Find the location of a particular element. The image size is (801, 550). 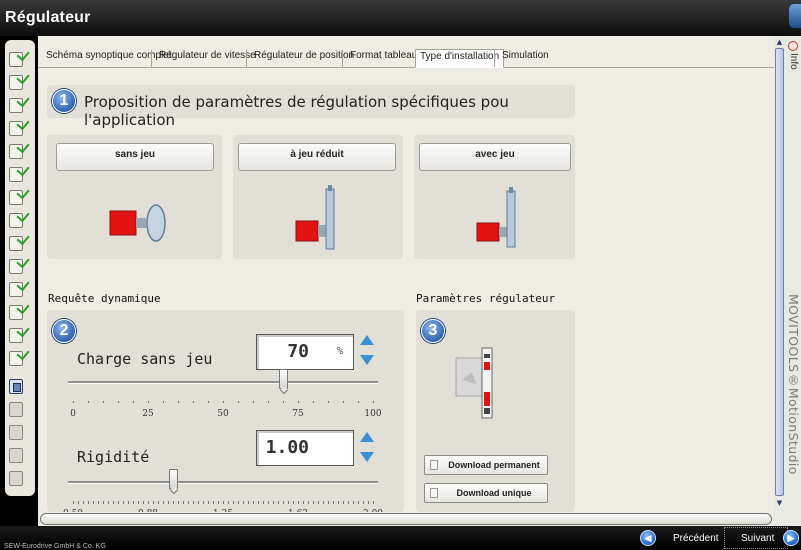

download-unique-button: Download unique is located at coordinates (486, 493).